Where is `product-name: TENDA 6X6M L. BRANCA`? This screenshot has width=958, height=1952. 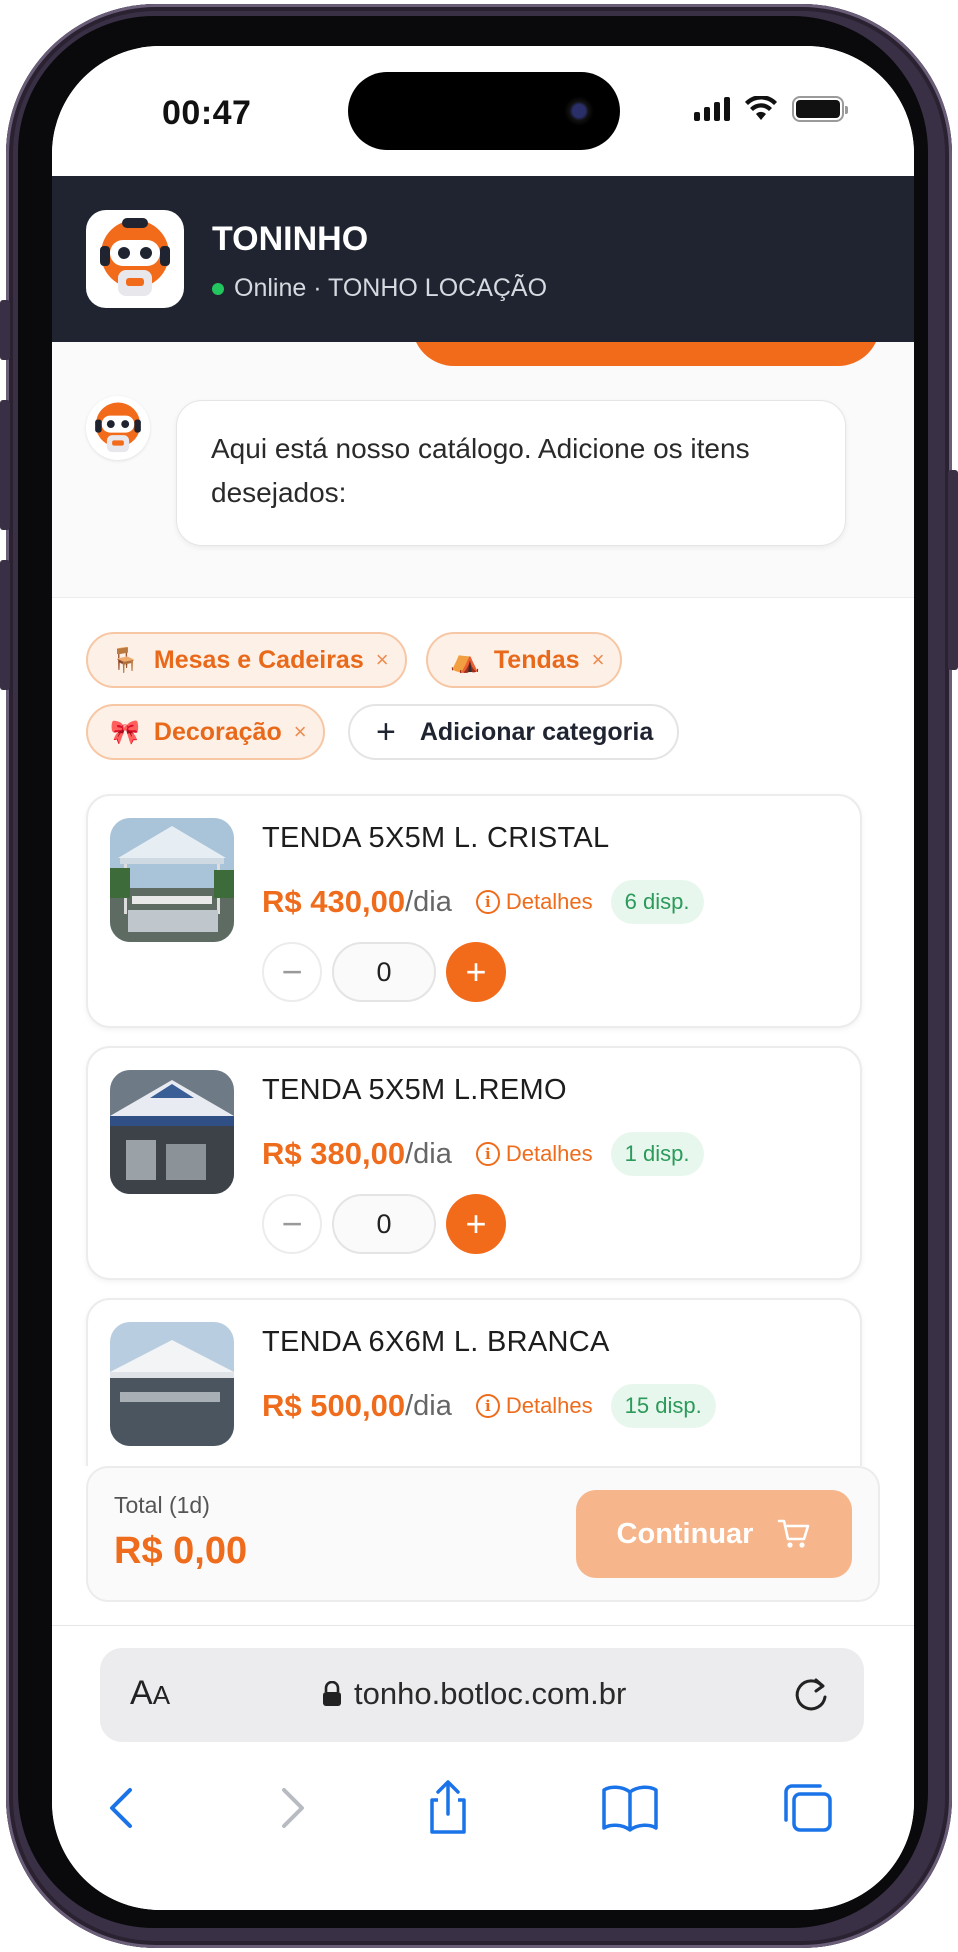 product-name: TENDA 6X6M L. BRANCA is located at coordinates (436, 1342).